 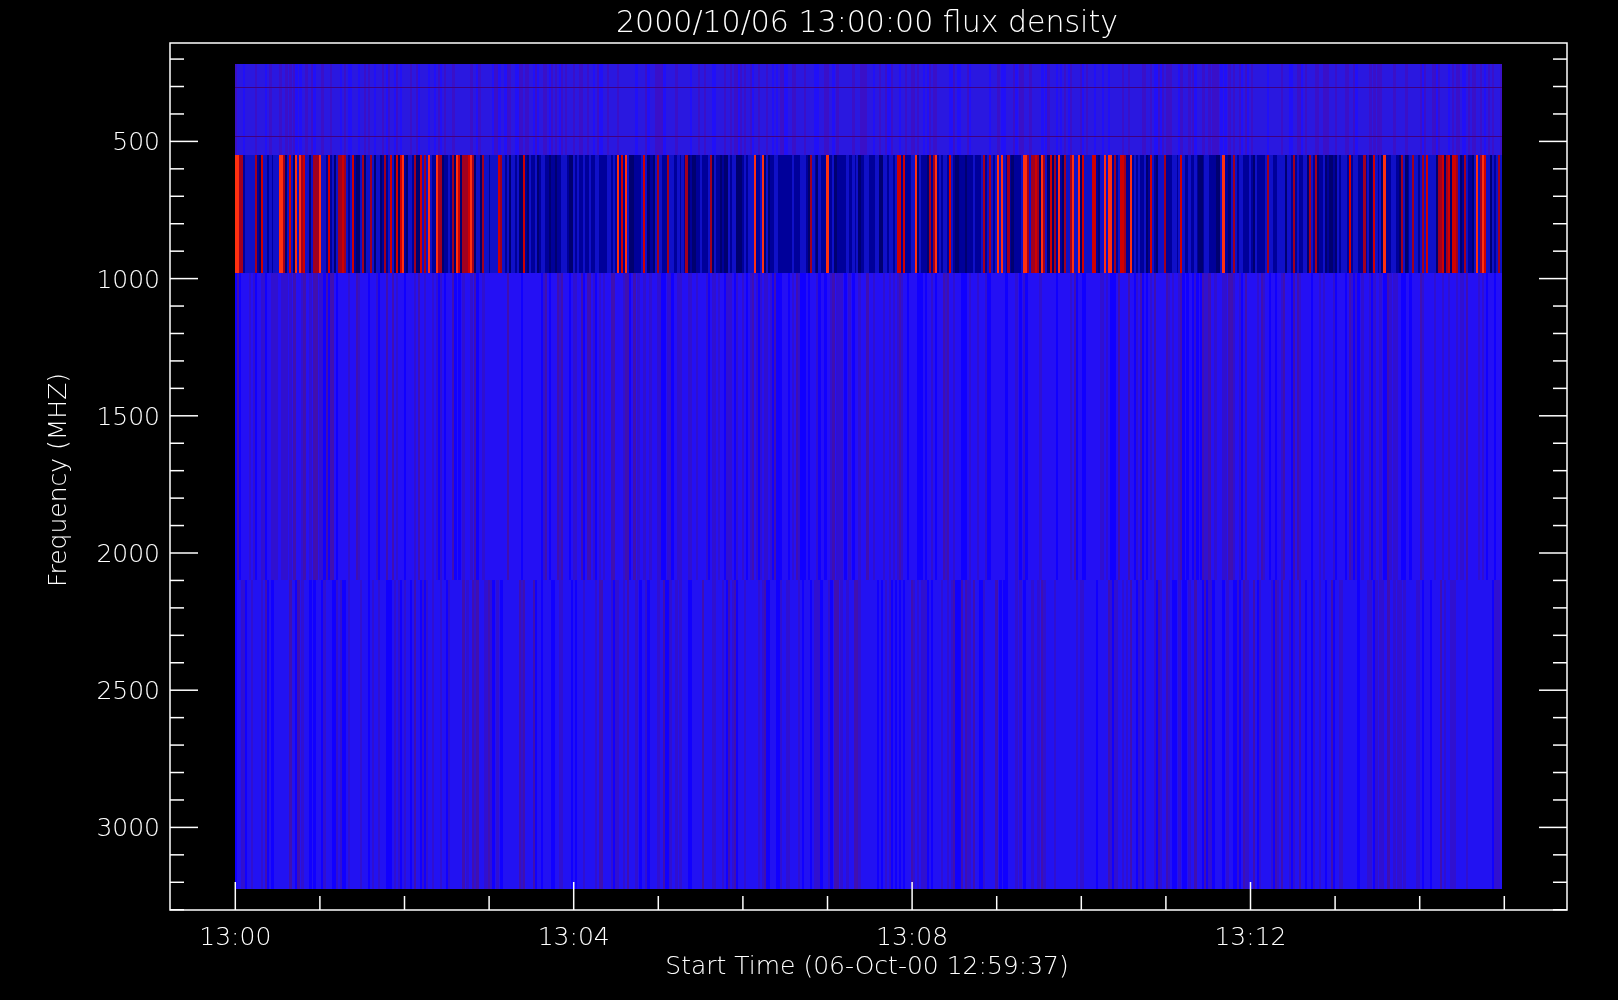 I want to click on y-tick-label: 3000, so click(x=128, y=828).